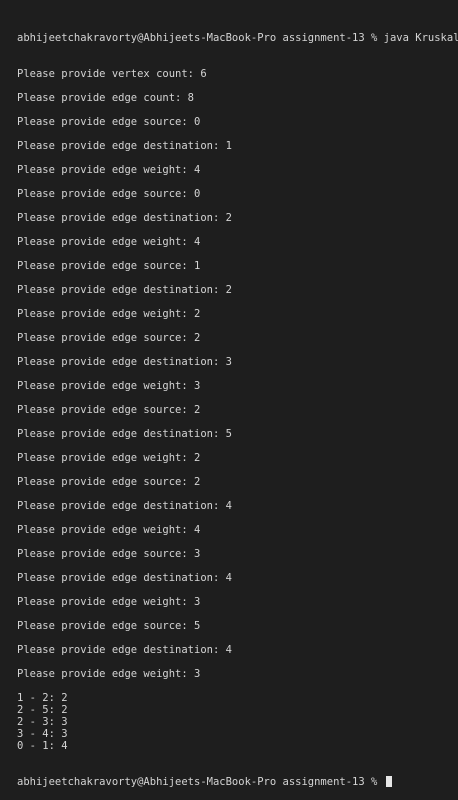  Describe the element at coordinates (112, 74) in the screenshot. I see `output-line: Please provide vertex count: 6` at that location.